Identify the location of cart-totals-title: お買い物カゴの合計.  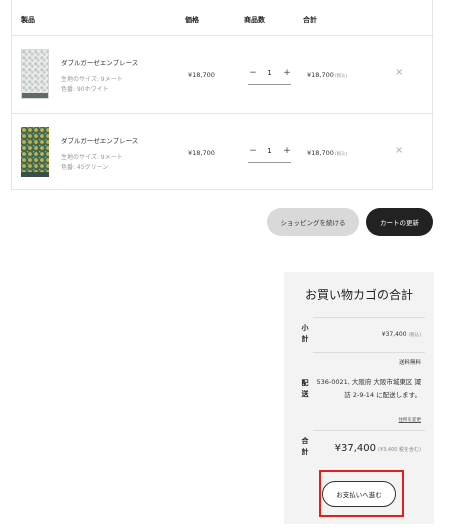
(358, 295).